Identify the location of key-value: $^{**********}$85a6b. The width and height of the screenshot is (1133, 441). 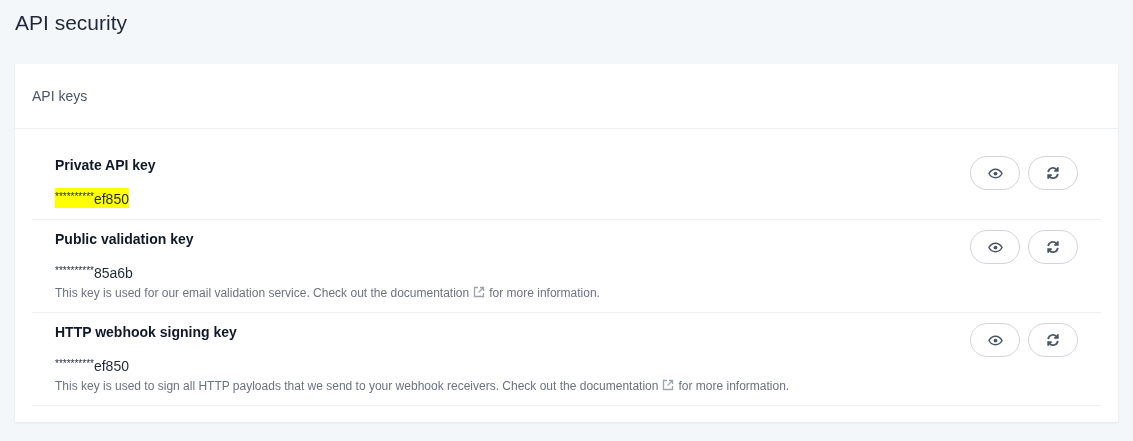
(94, 273).